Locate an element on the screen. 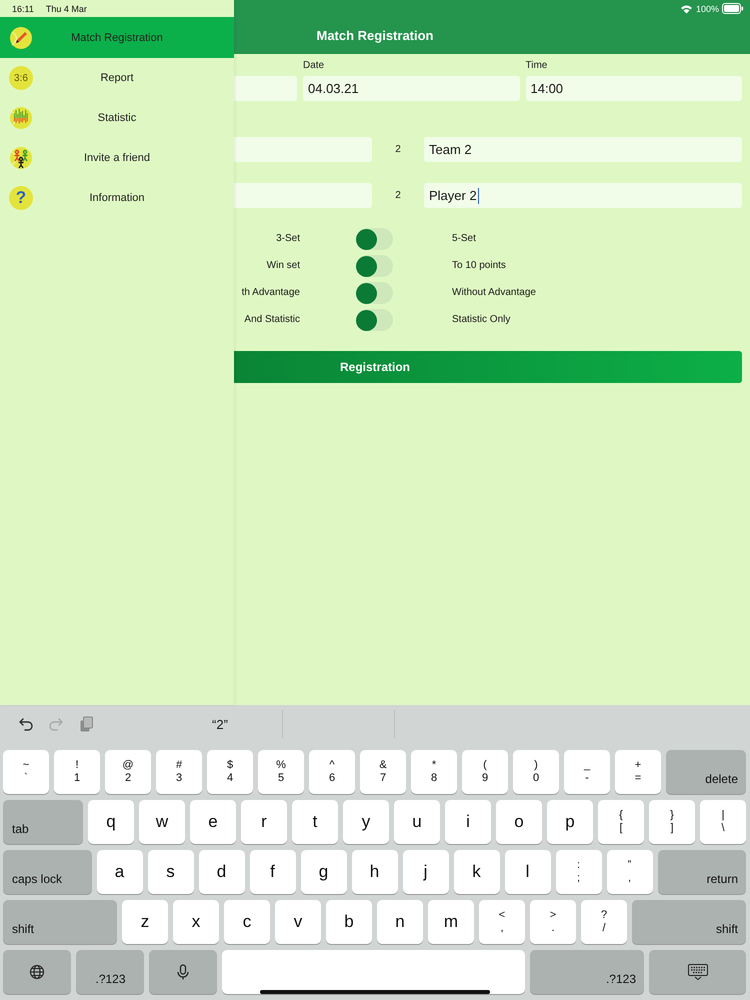  sidebar-item: Statistic is located at coordinates (117, 118).